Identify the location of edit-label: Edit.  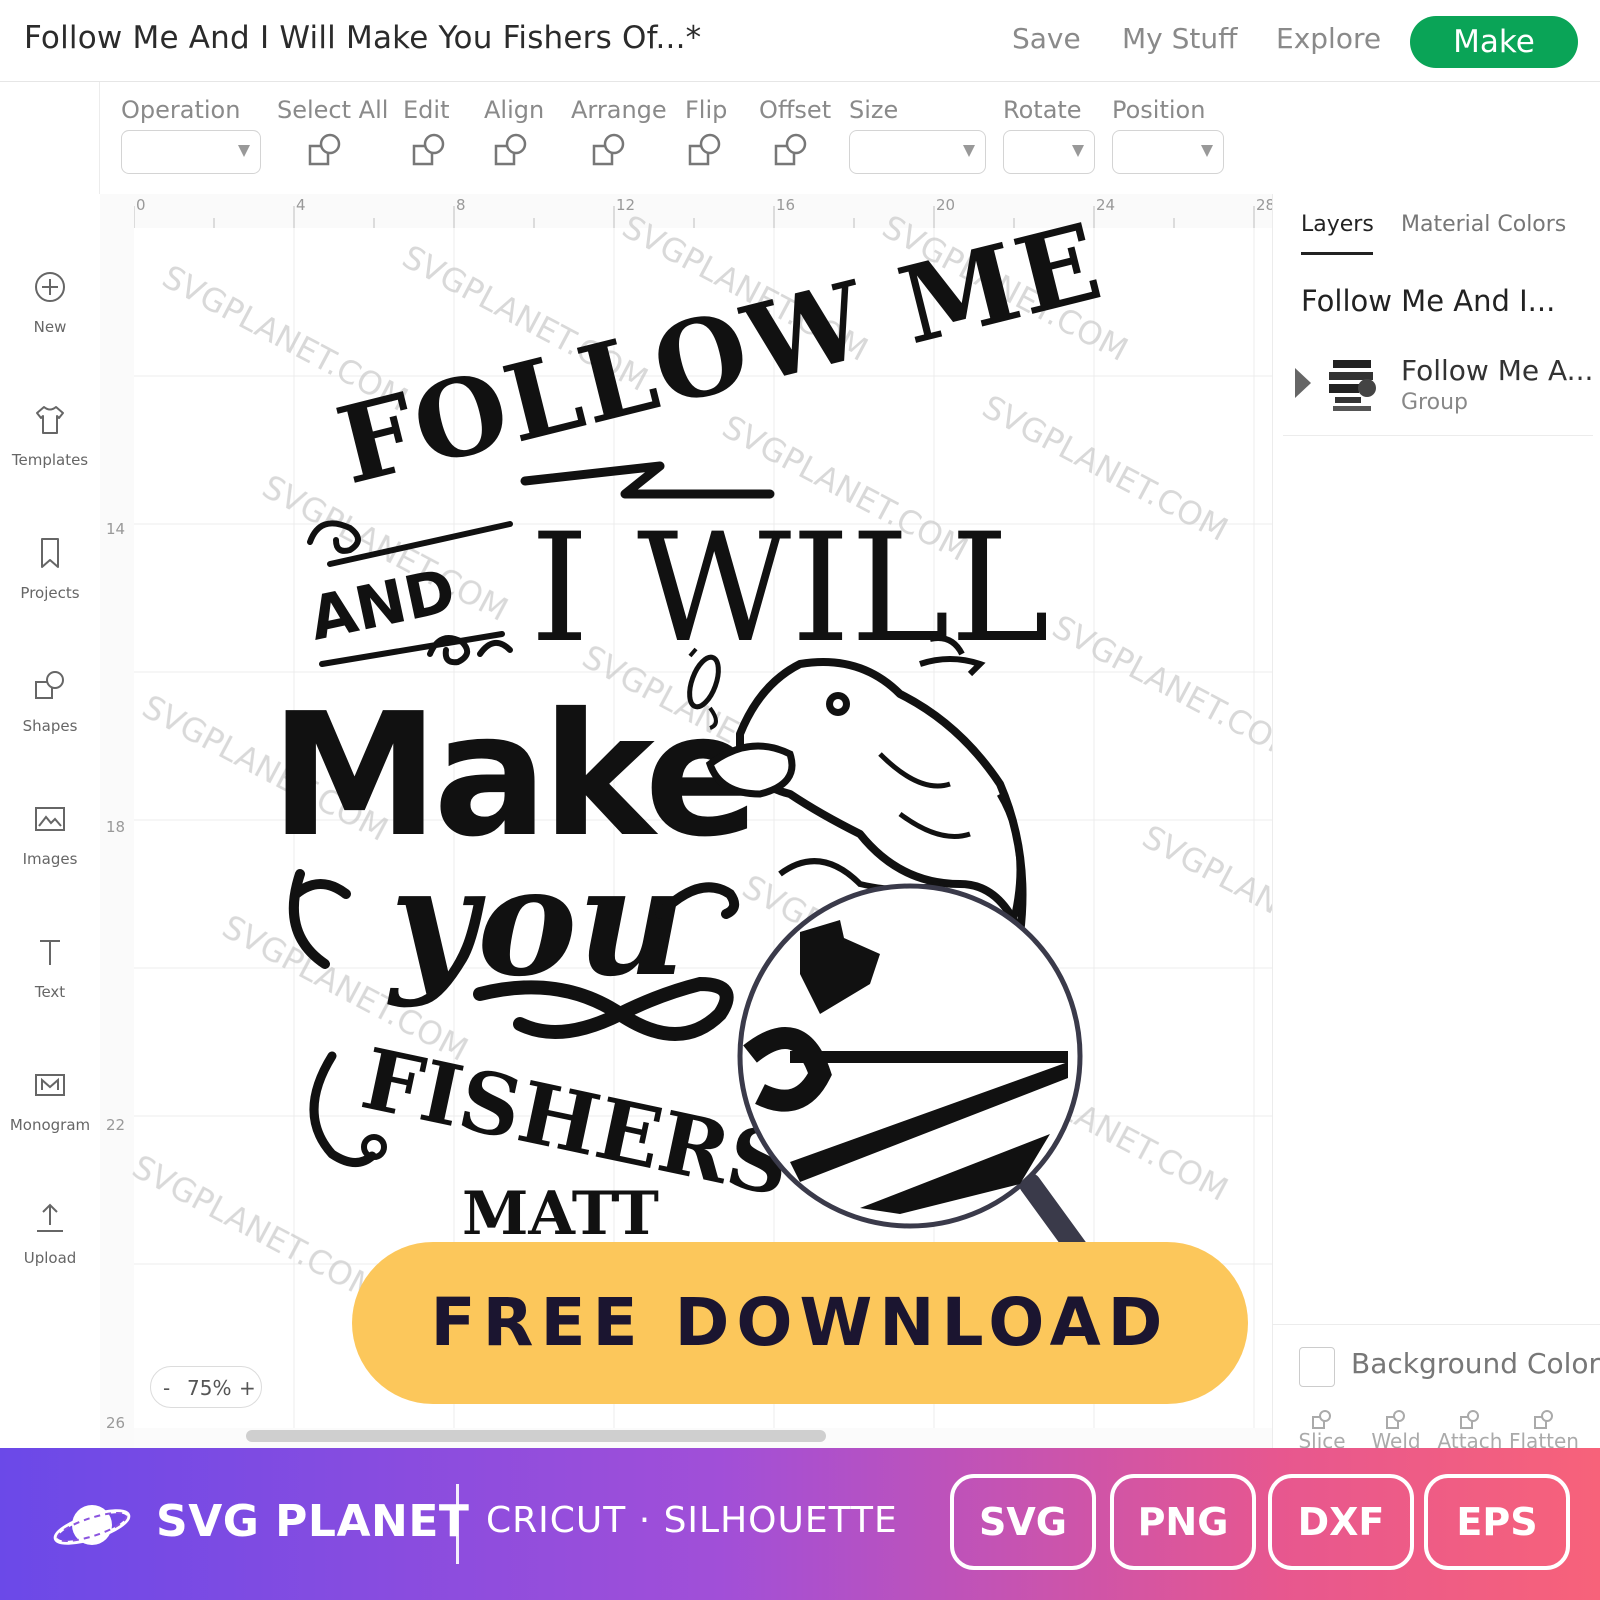
(426, 110).